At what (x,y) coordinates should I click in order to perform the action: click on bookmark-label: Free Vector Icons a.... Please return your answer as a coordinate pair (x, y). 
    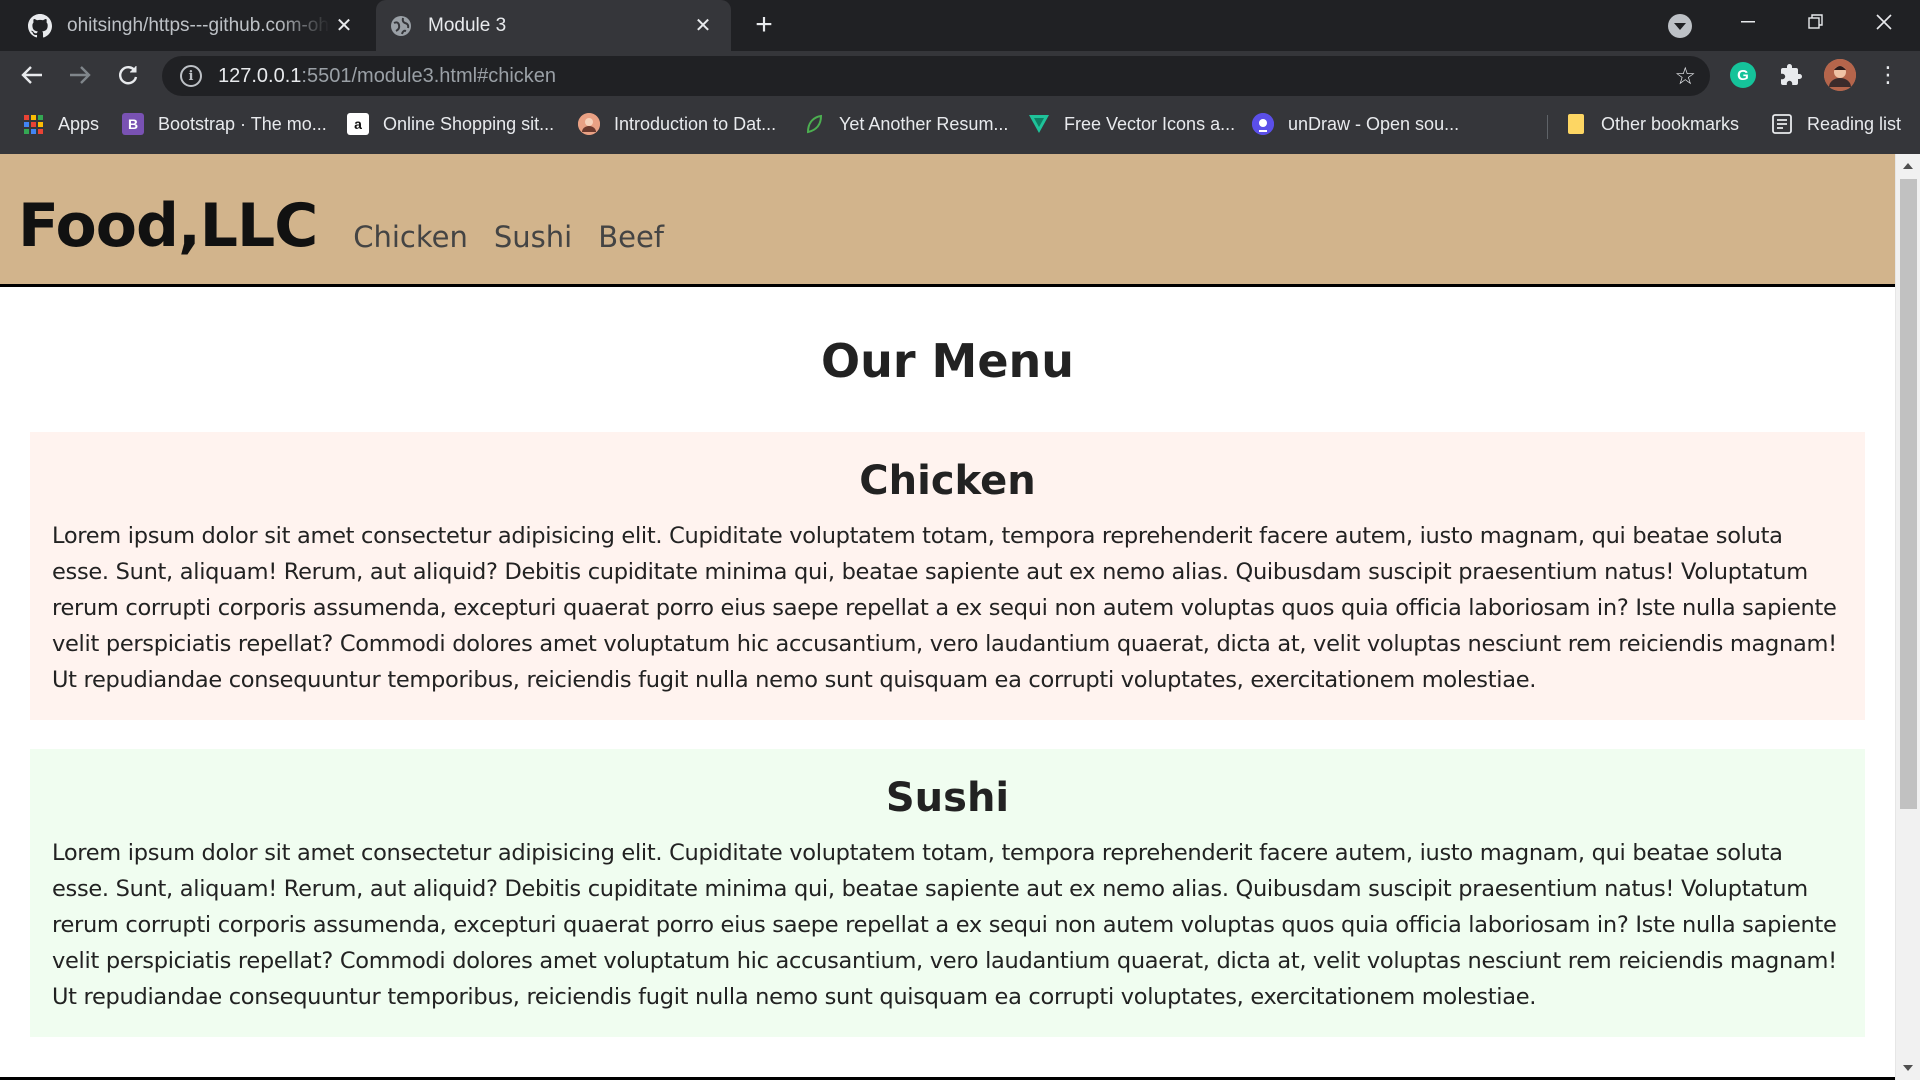
    Looking at the image, I should click on (1150, 123).